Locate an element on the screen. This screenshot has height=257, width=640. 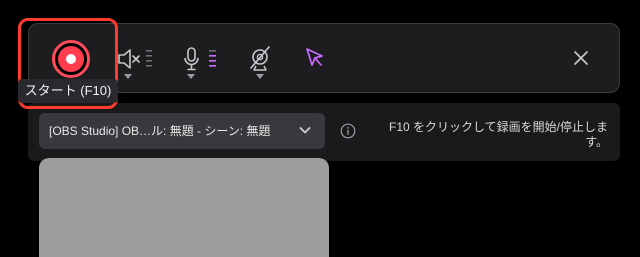
close-button is located at coordinates (581, 58).